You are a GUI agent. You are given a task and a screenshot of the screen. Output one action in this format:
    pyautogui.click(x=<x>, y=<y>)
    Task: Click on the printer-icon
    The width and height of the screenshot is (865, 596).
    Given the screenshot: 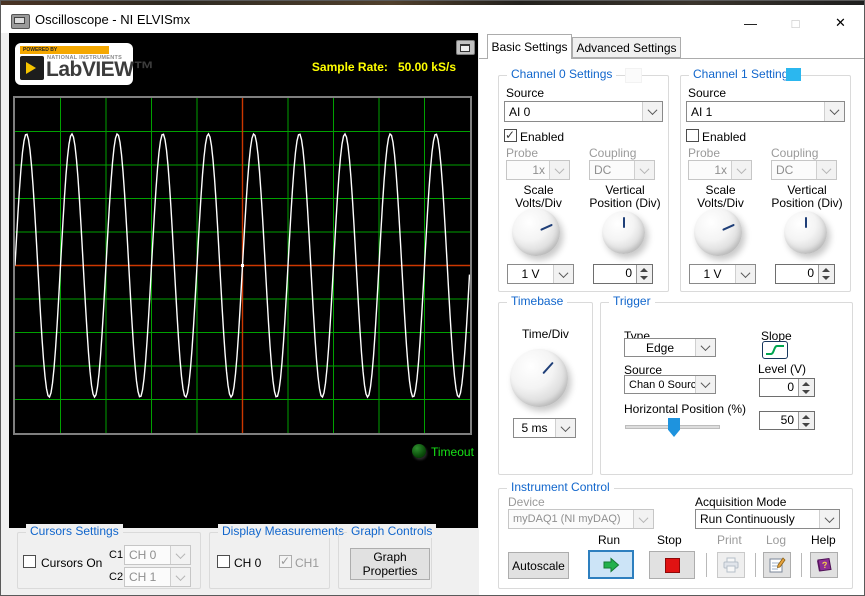 What is the action you would take?
    pyautogui.click(x=731, y=565)
    